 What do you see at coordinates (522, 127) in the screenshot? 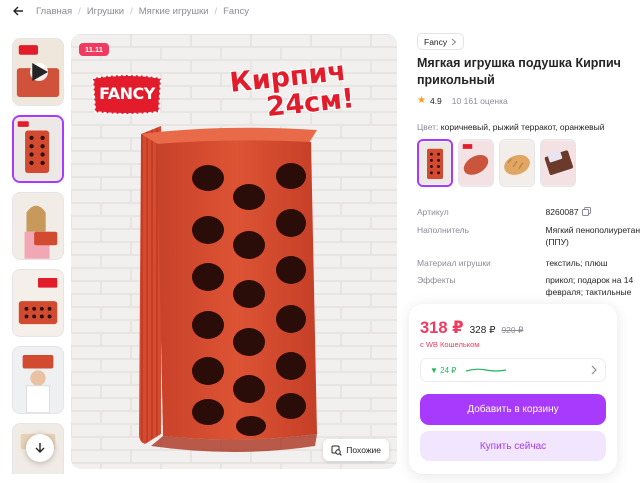
I see `color-value: коричневый, рыжий терракот, оранжевый` at bounding box center [522, 127].